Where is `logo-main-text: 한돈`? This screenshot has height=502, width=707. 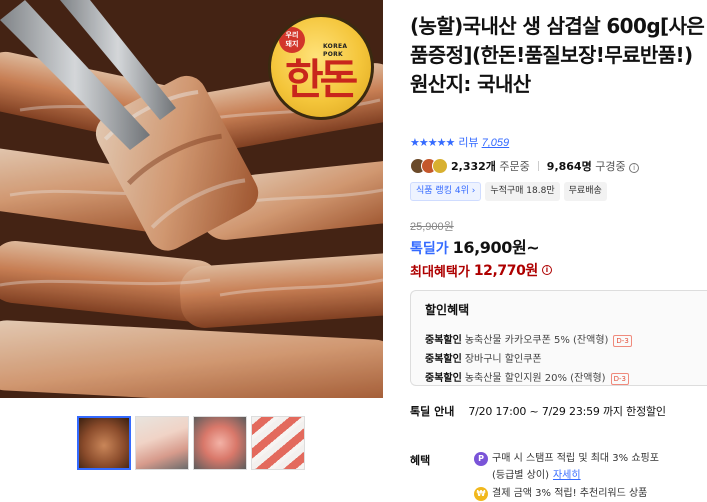 logo-main-text: 한돈 is located at coordinates (321, 80).